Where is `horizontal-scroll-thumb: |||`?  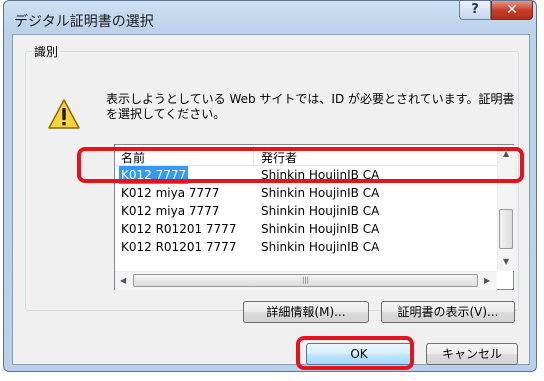 horizontal-scroll-thumb: ||| is located at coordinates (305, 280).